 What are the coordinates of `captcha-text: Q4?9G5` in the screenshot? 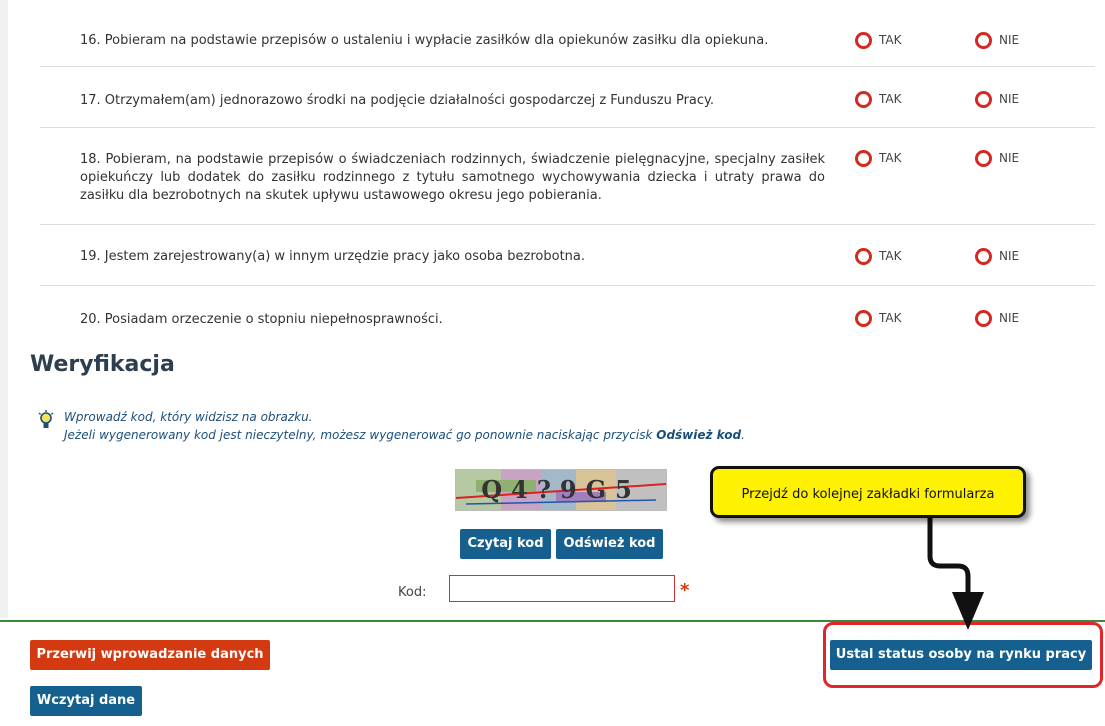 It's located at (561, 489).